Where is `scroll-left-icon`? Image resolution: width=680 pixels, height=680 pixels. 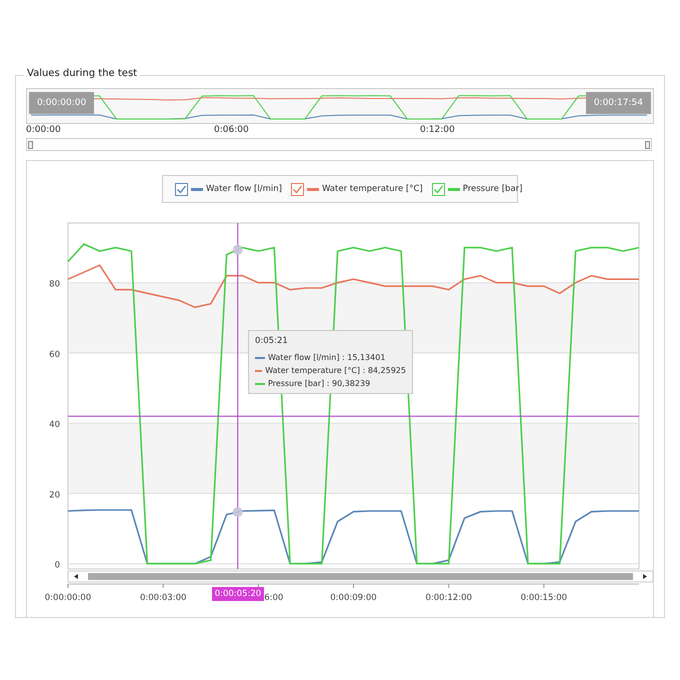
scroll-left-icon is located at coordinates (76, 576).